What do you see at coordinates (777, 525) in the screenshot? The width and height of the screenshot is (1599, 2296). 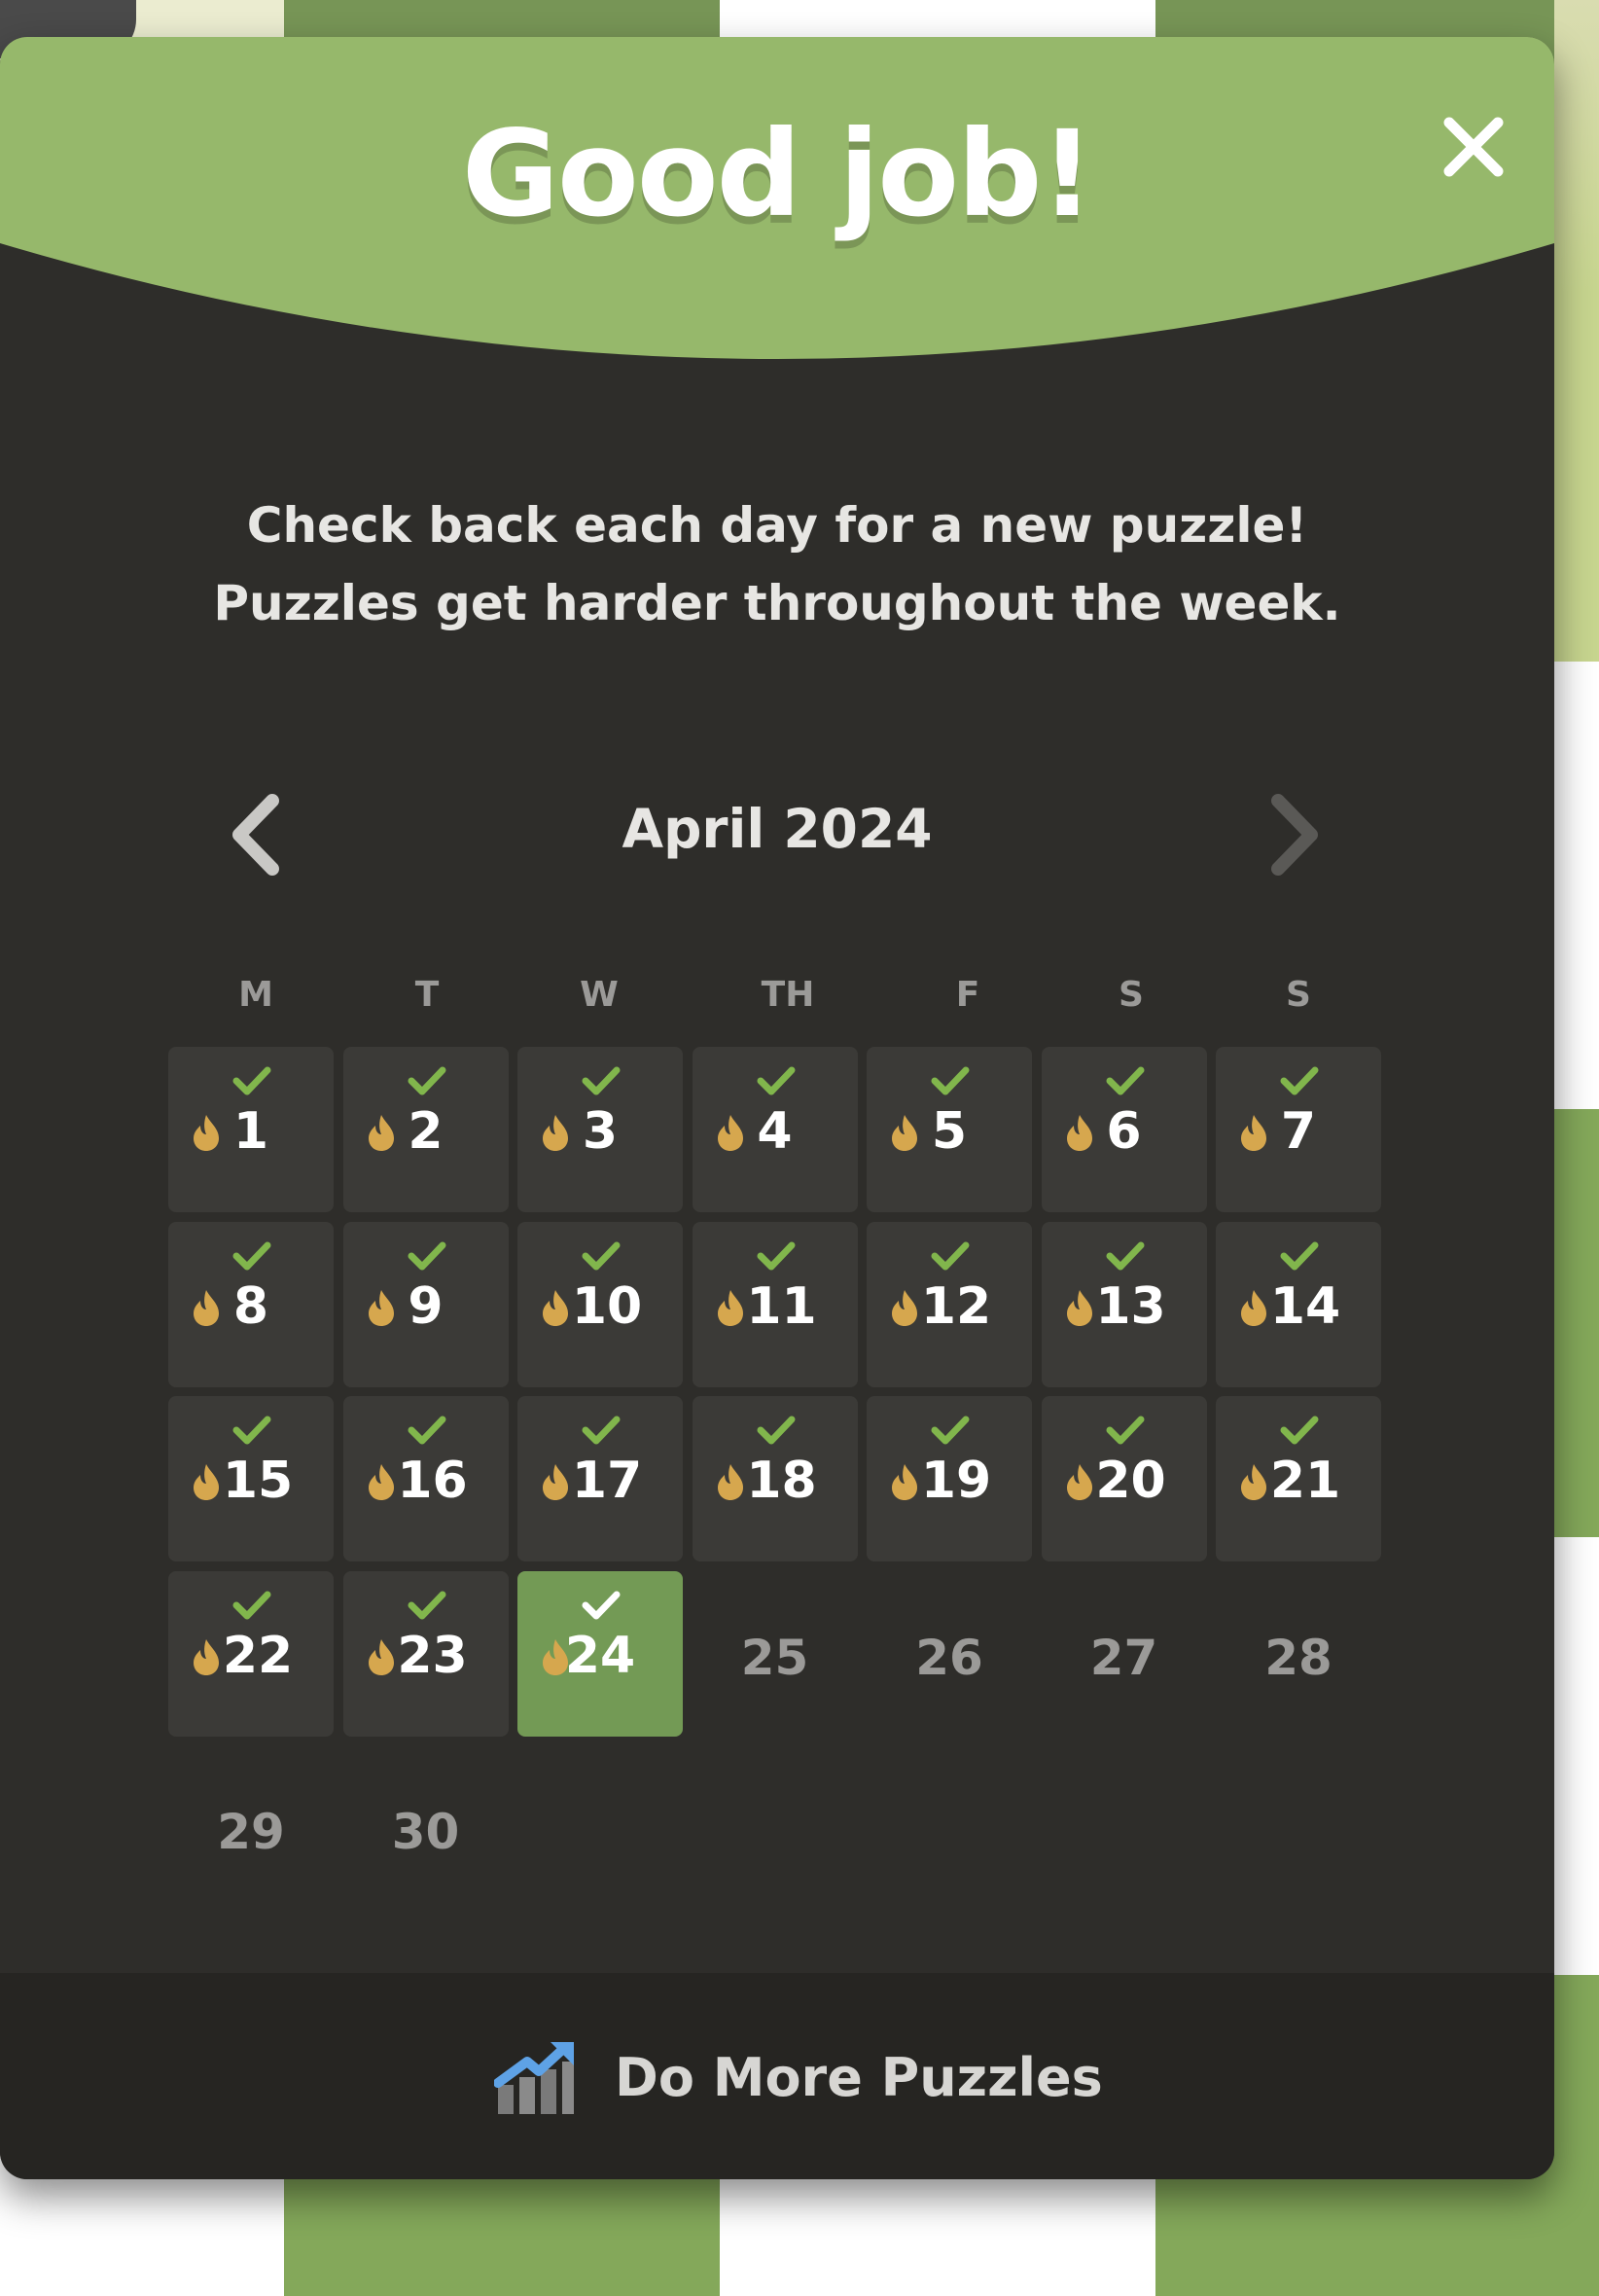 I see `subtitle-line-1: Check back each day for a new puzzle!` at bounding box center [777, 525].